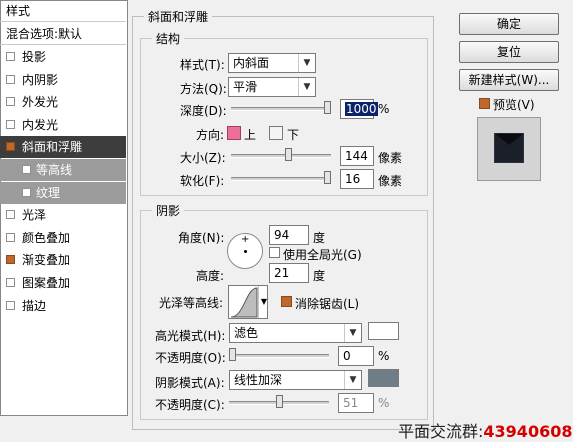 The width and height of the screenshot is (573, 442). Describe the element at coordinates (63, 80) in the screenshot. I see `style-item: 内阴影` at that location.